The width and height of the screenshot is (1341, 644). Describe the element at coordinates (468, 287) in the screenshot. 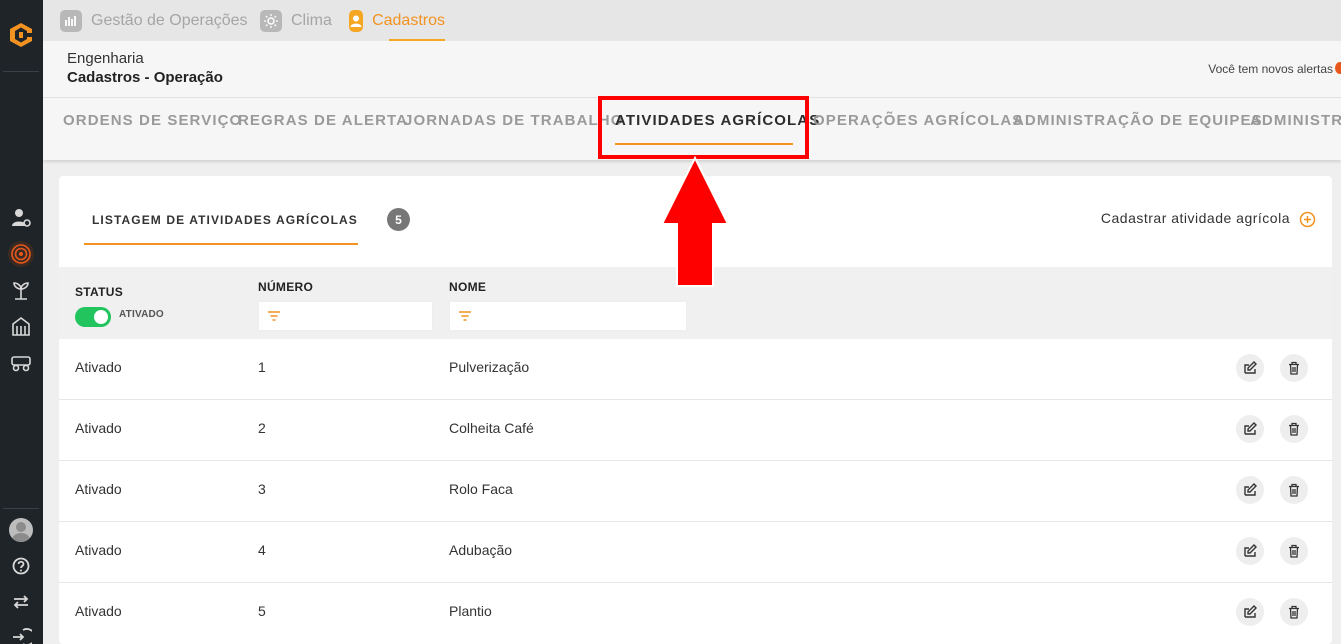

I see `column-nome: NOME` at that location.